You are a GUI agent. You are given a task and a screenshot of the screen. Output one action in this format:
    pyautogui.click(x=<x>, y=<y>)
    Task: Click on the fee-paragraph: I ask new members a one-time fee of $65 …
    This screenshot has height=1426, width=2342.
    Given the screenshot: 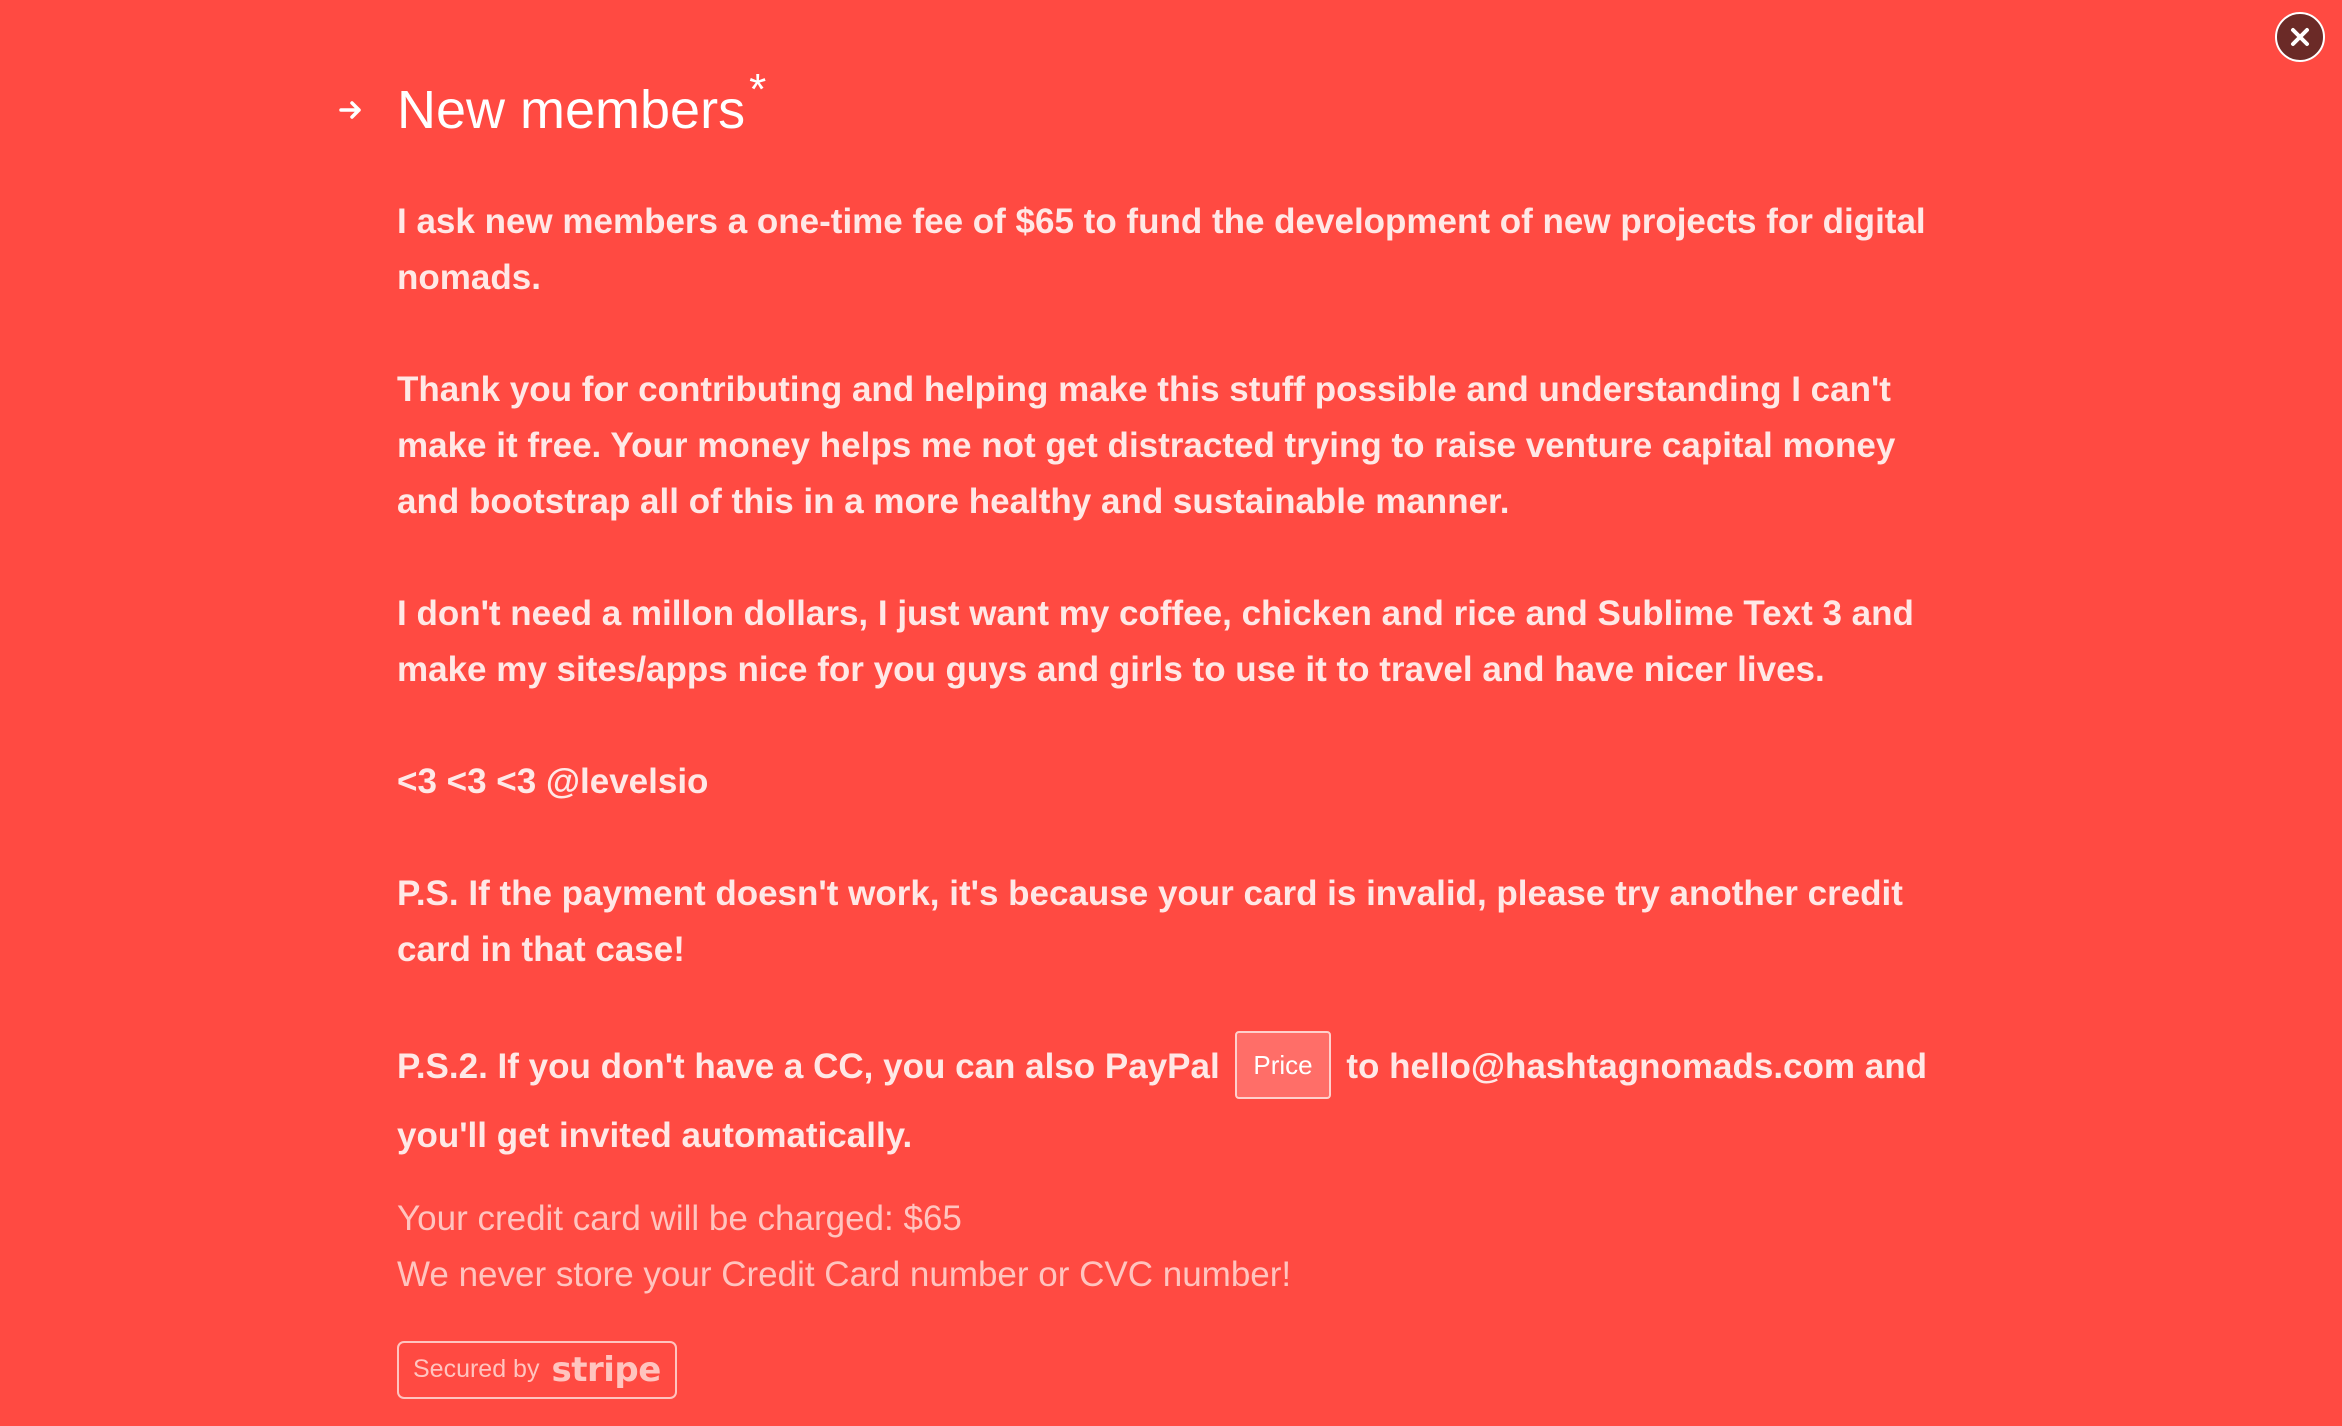 What is the action you would take?
    pyautogui.click(x=1161, y=249)
    